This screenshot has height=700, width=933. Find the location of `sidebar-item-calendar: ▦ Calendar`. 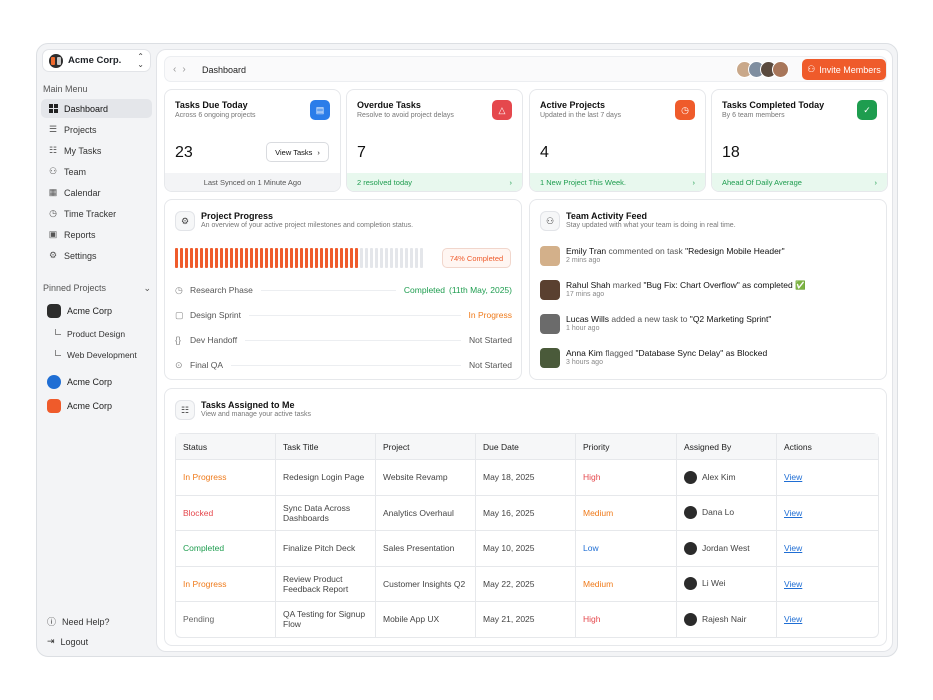

sidebar-item-calendar: ▦ Calendar is located at coordinates (96, 192).